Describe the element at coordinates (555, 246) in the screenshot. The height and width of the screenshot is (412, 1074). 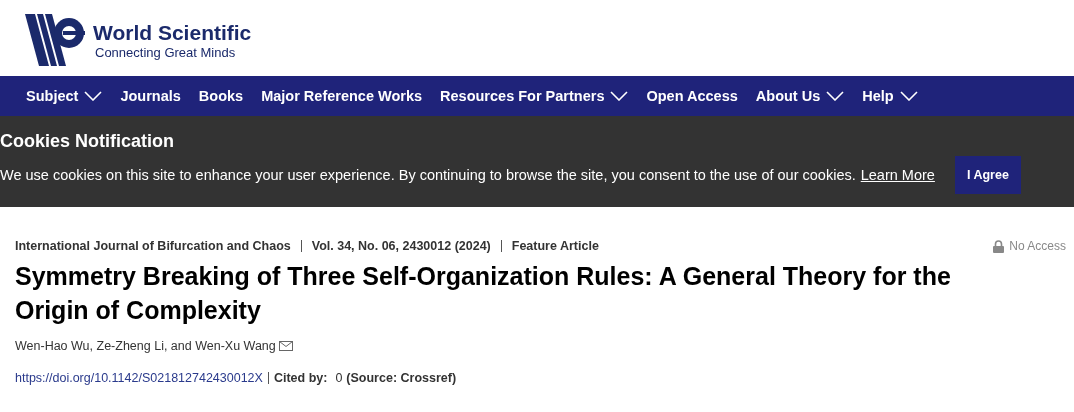
I see `article-type: Feature Article` at that location.